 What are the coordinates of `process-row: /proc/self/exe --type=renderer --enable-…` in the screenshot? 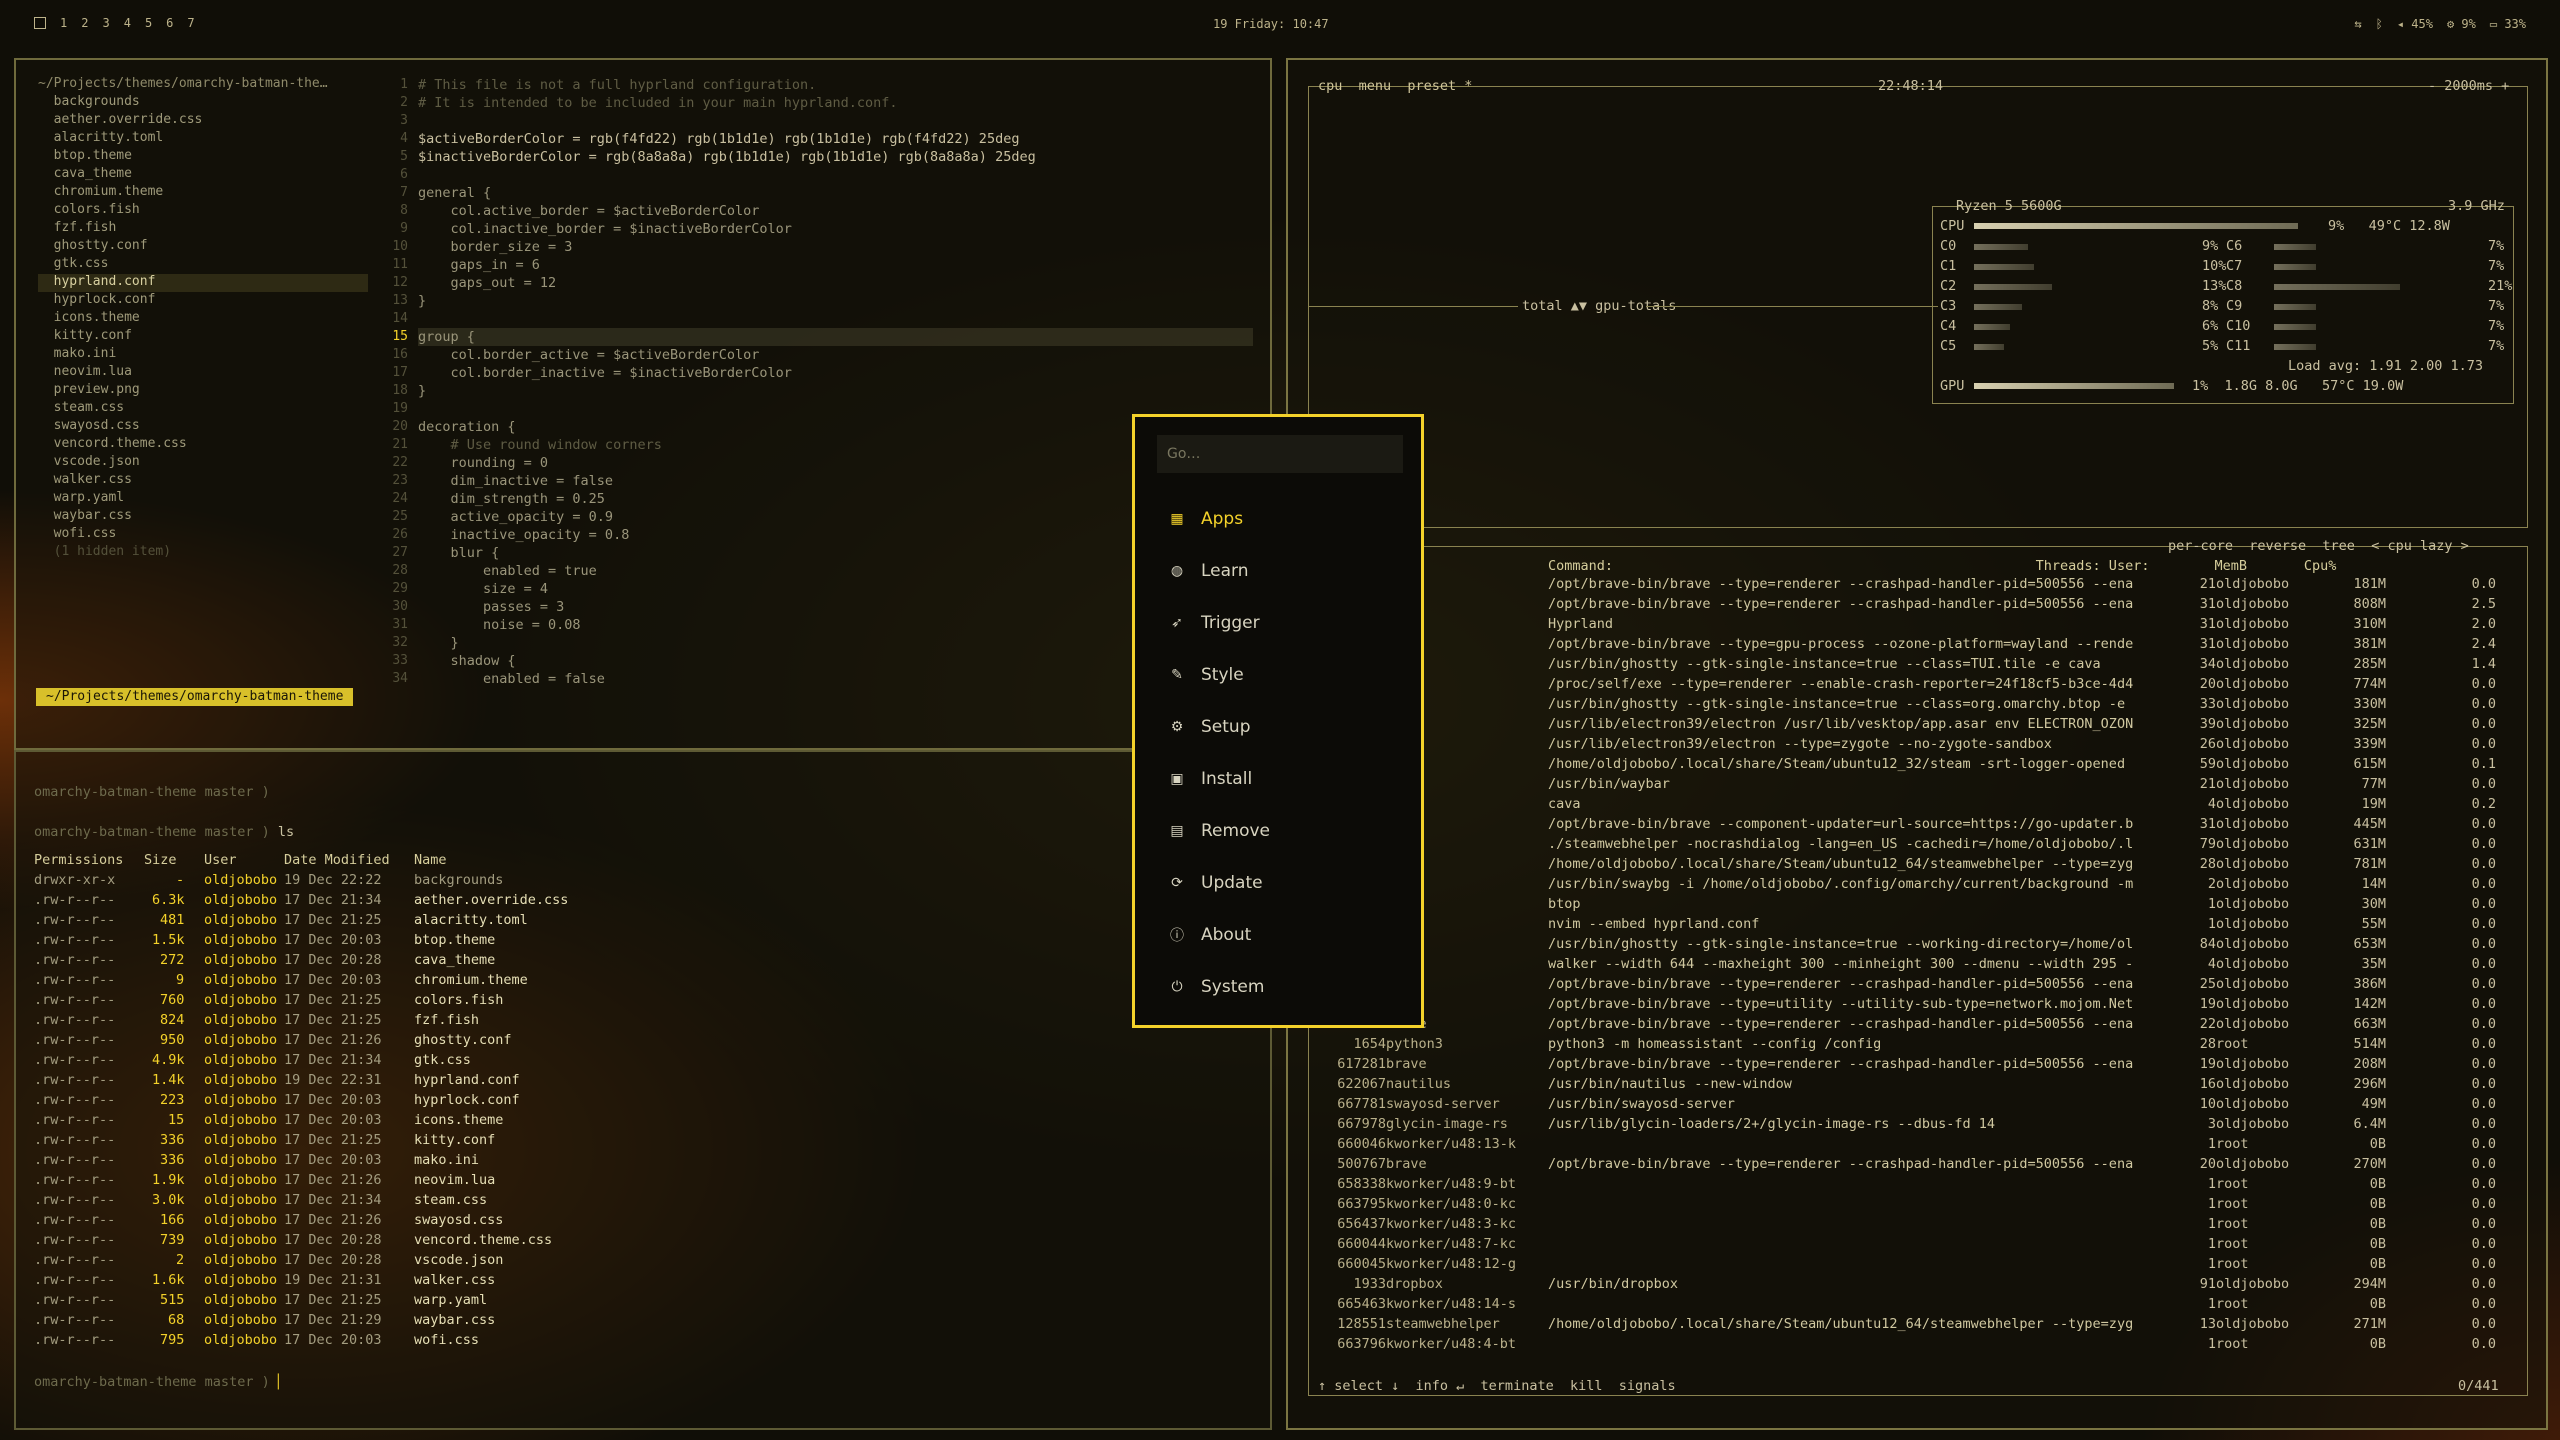 It's located at (1921, 686).